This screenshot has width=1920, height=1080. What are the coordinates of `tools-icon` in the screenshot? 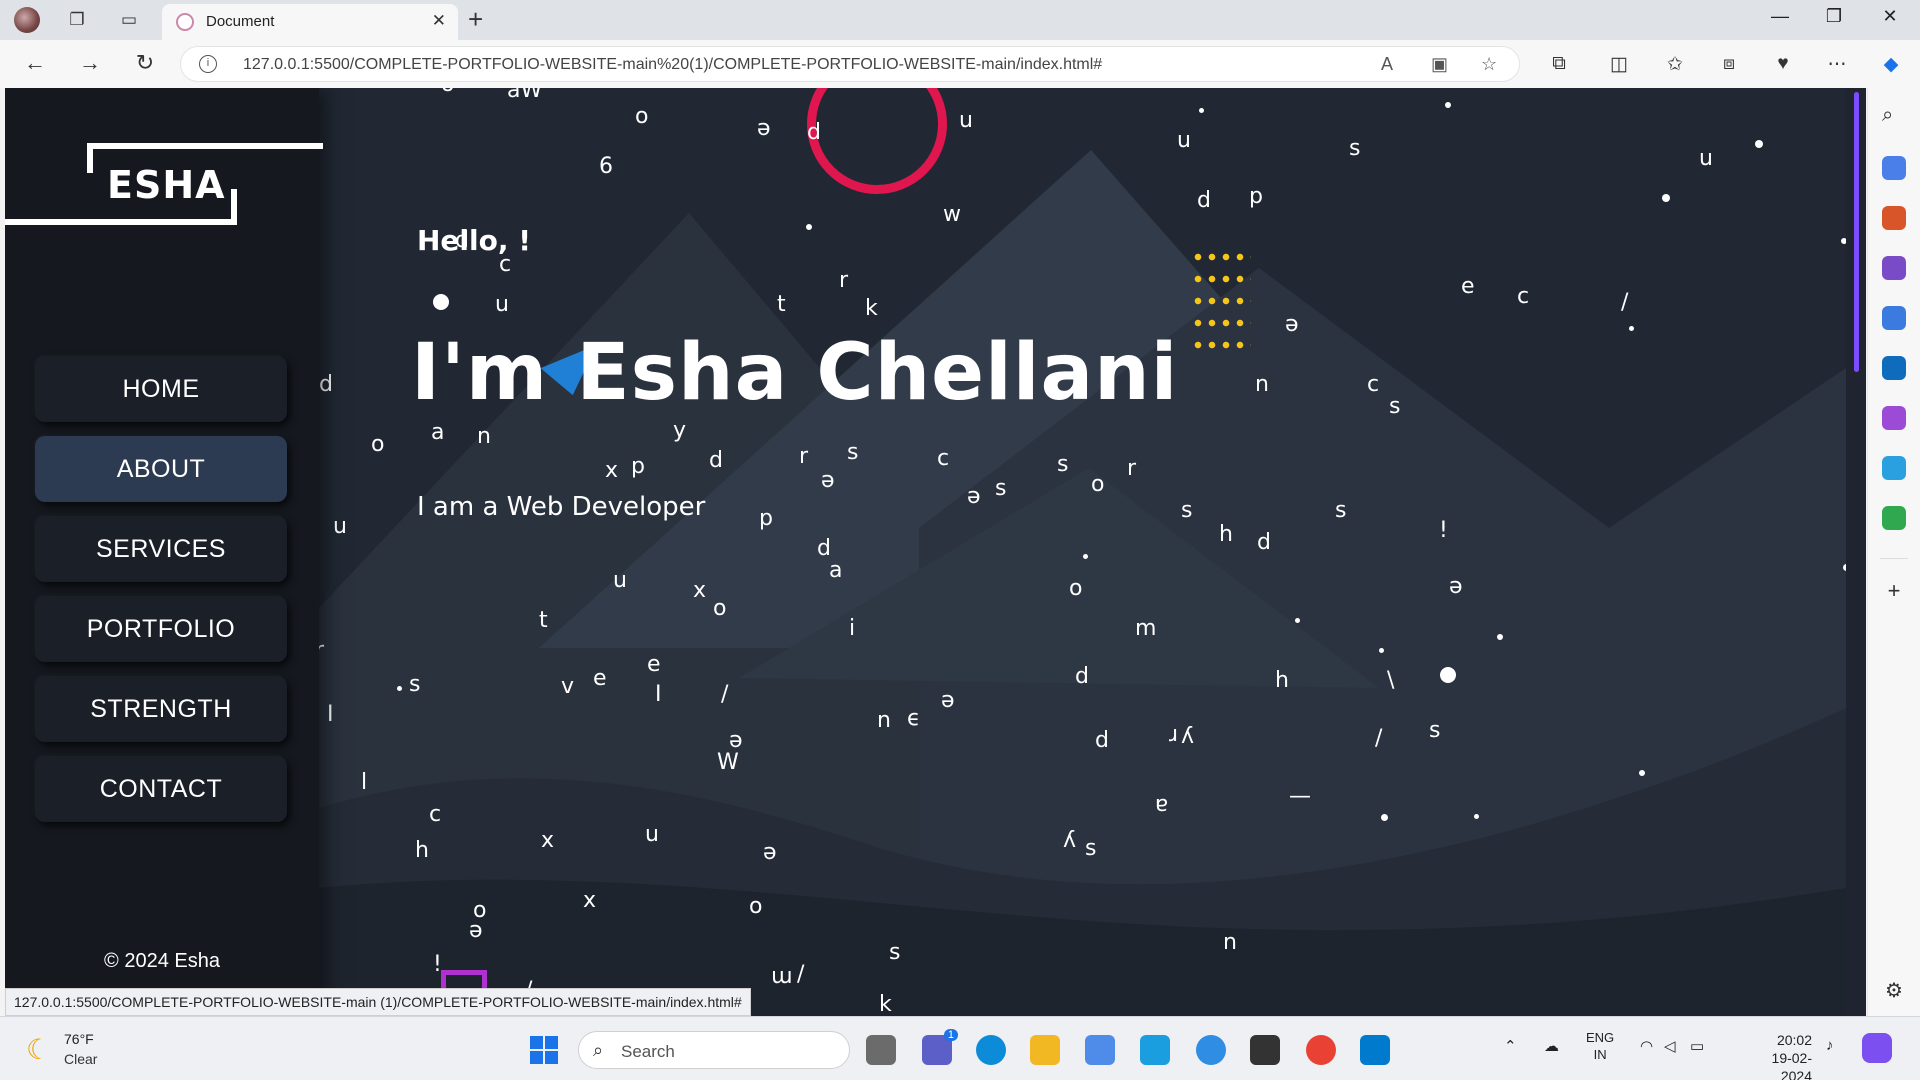 It's located at (1894, 218).